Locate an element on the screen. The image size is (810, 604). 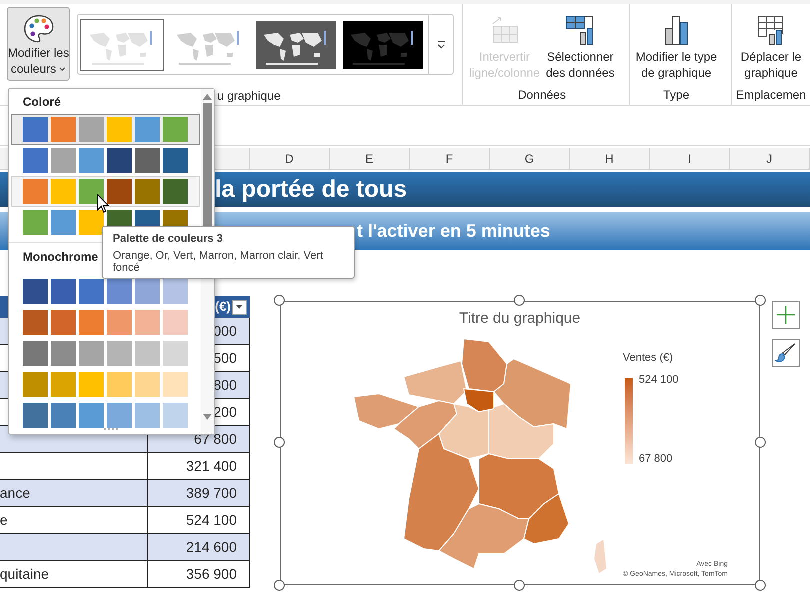
legend-min-value: 67 800 is located at coordinates (656, 459).